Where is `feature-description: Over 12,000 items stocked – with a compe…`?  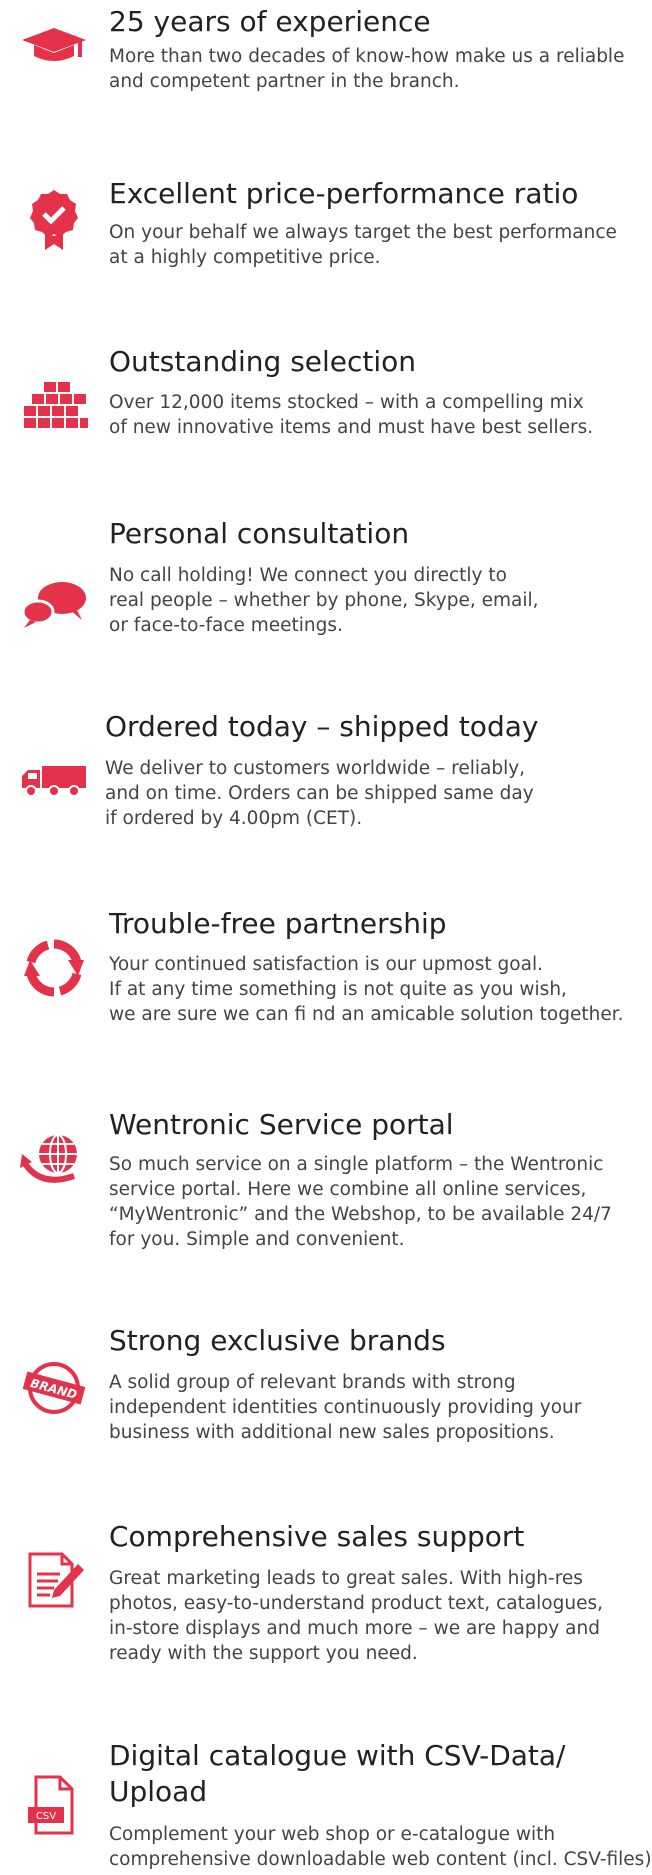
feature-description: Over 12,000 items stocked – with a compe… is located at coordinates (351, 415).